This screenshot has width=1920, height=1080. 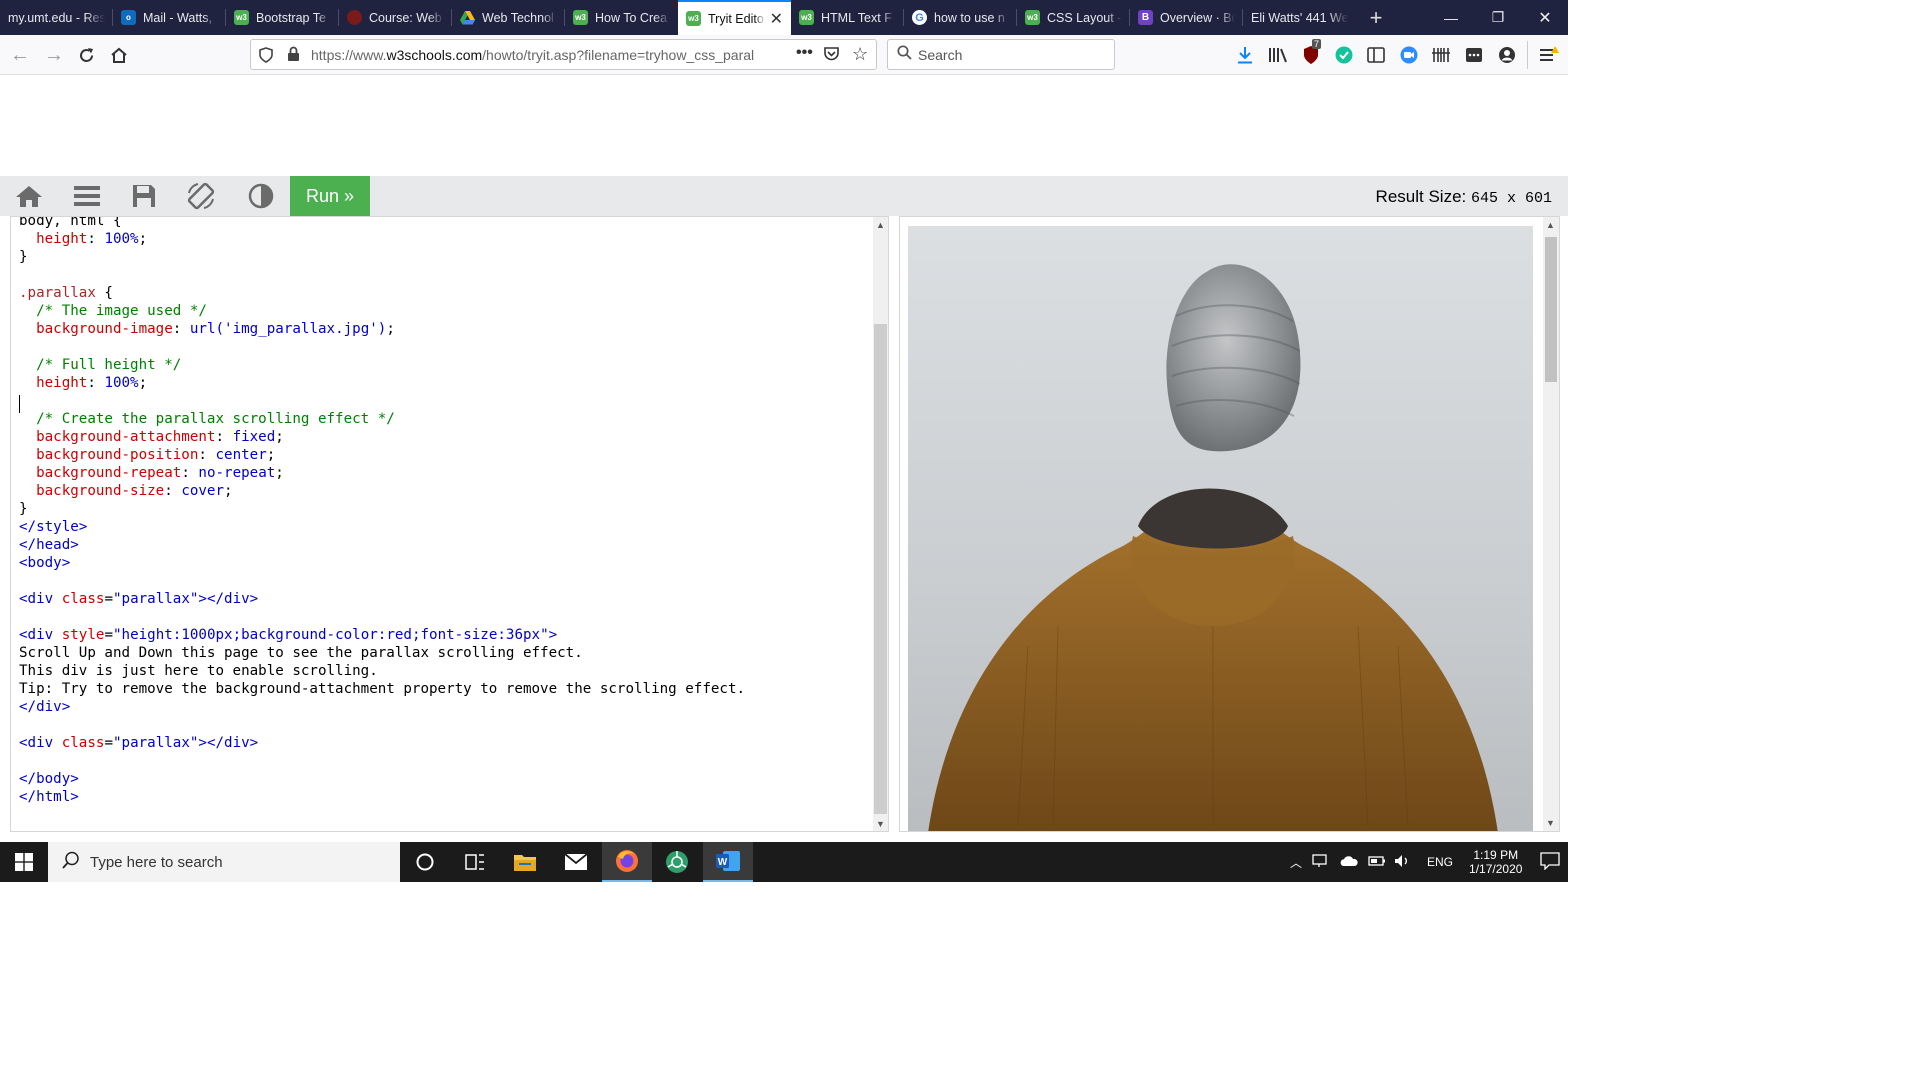 I want to click on battery-icon, so click(x=1377, y=862).